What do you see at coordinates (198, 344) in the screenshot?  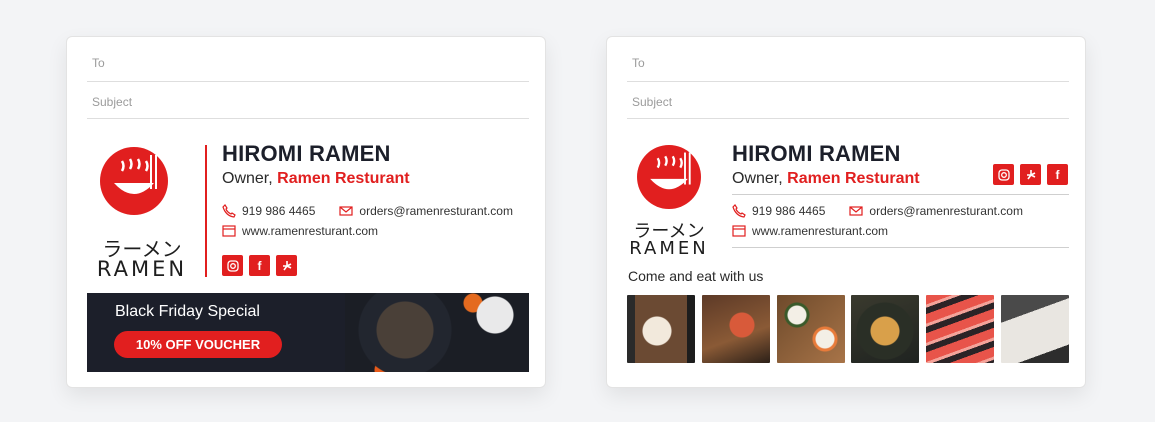 I see `voucher-button: 10% OFF VOUCHER` at bounding box center [198, 344].